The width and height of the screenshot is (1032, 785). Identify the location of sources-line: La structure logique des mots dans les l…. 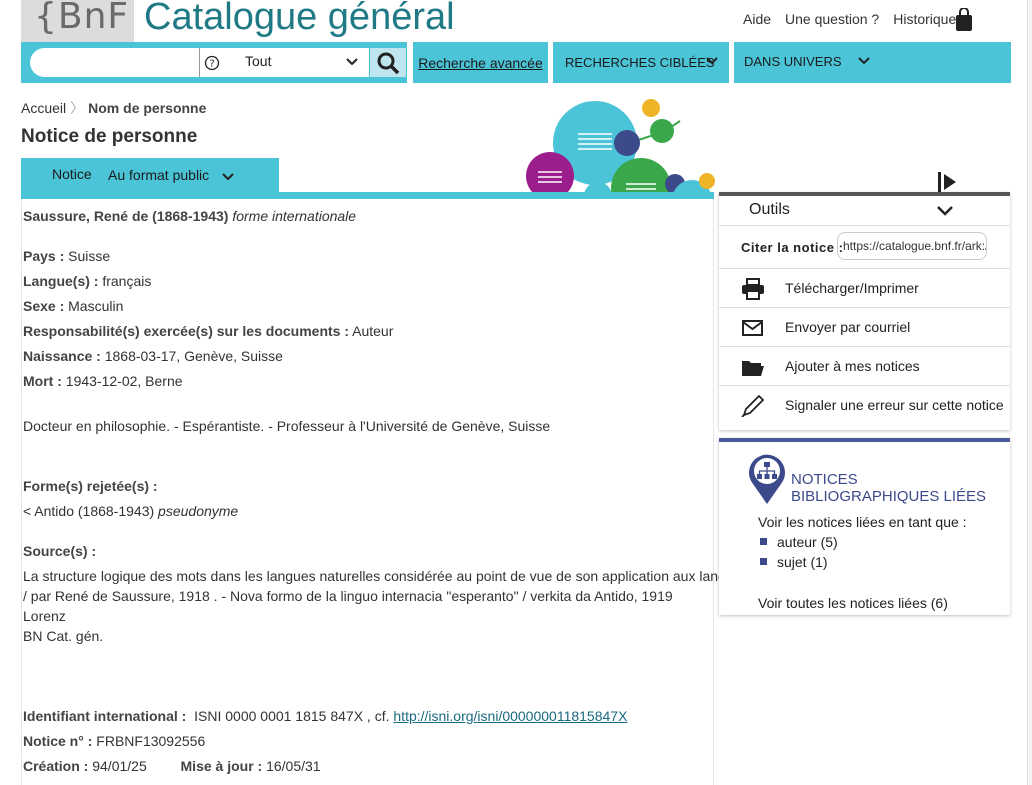
(420, 576).